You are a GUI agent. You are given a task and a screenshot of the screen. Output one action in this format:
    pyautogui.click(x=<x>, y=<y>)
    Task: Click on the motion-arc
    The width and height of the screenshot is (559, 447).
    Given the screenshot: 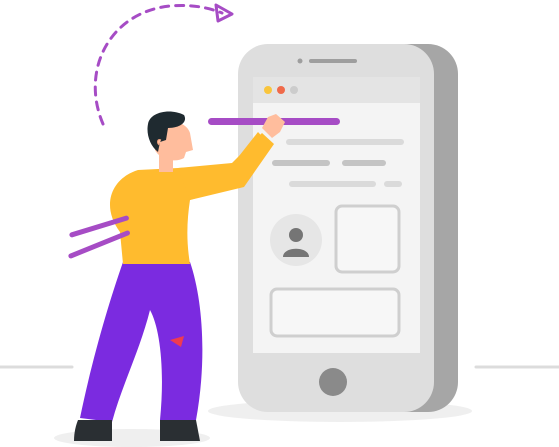 What is the action you would take?
    pyautogui.click(x=163, y=64)
    